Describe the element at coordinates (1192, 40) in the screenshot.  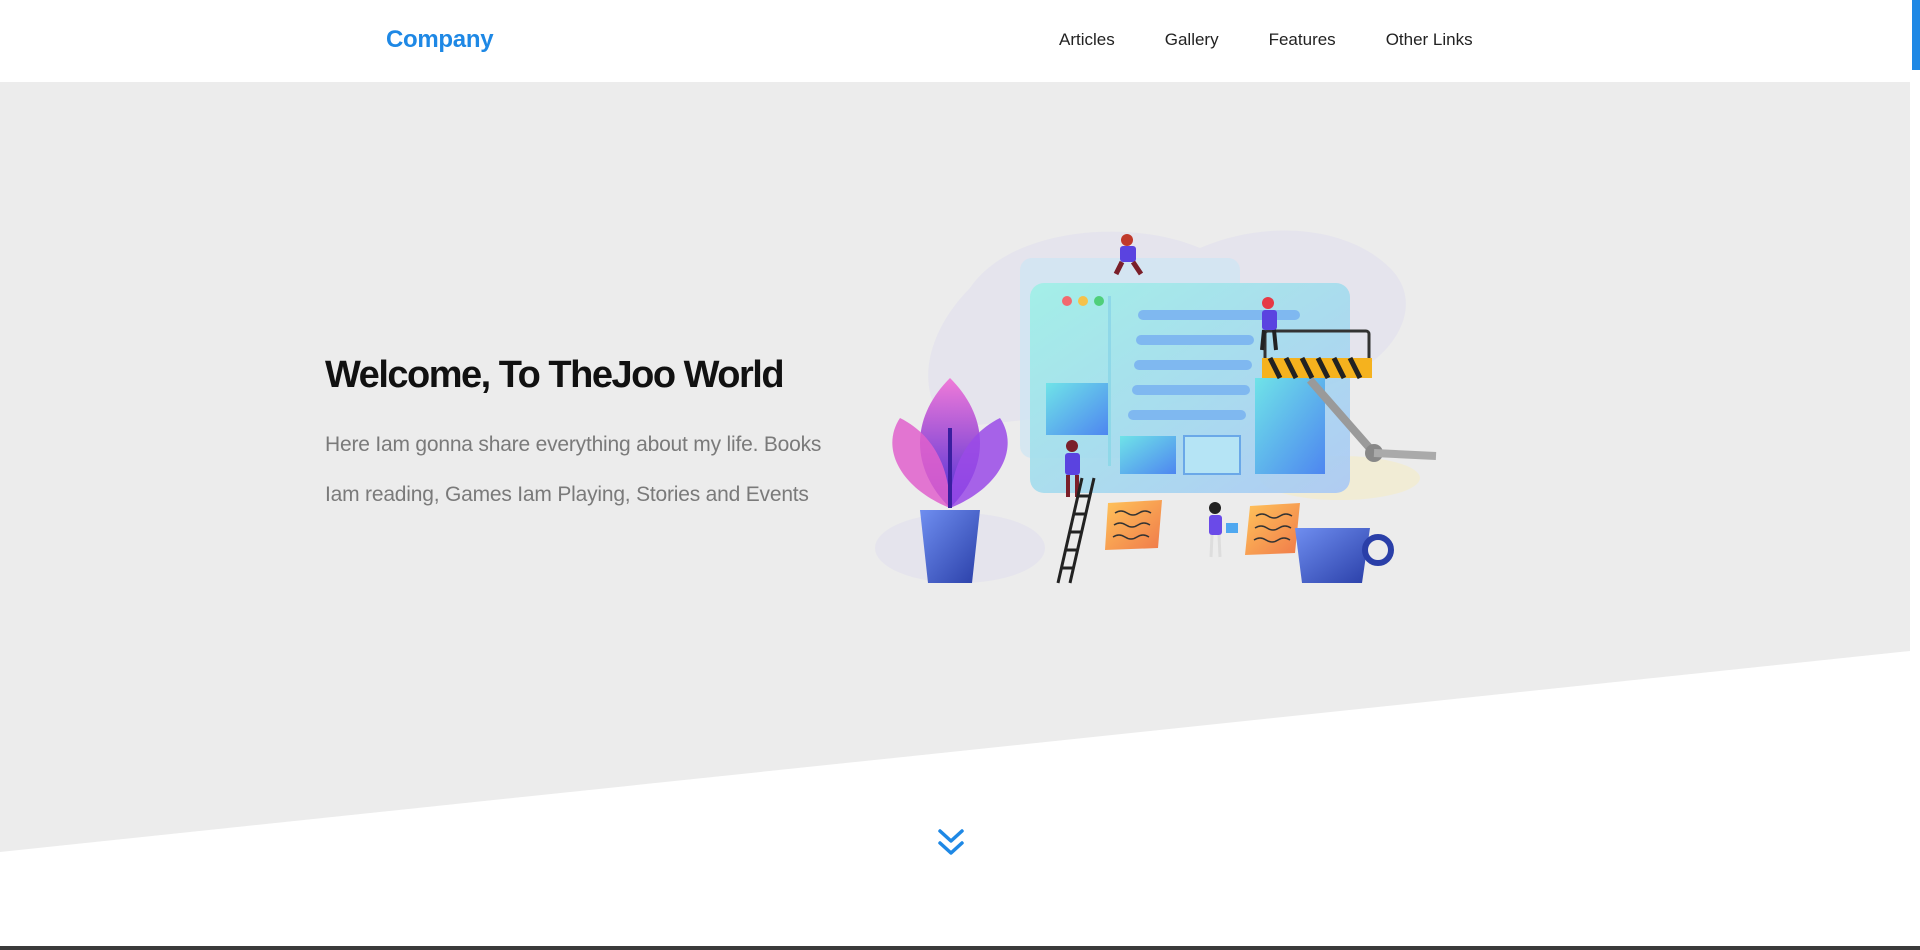
I see `nav-link-gallery: Gallery` at that location.